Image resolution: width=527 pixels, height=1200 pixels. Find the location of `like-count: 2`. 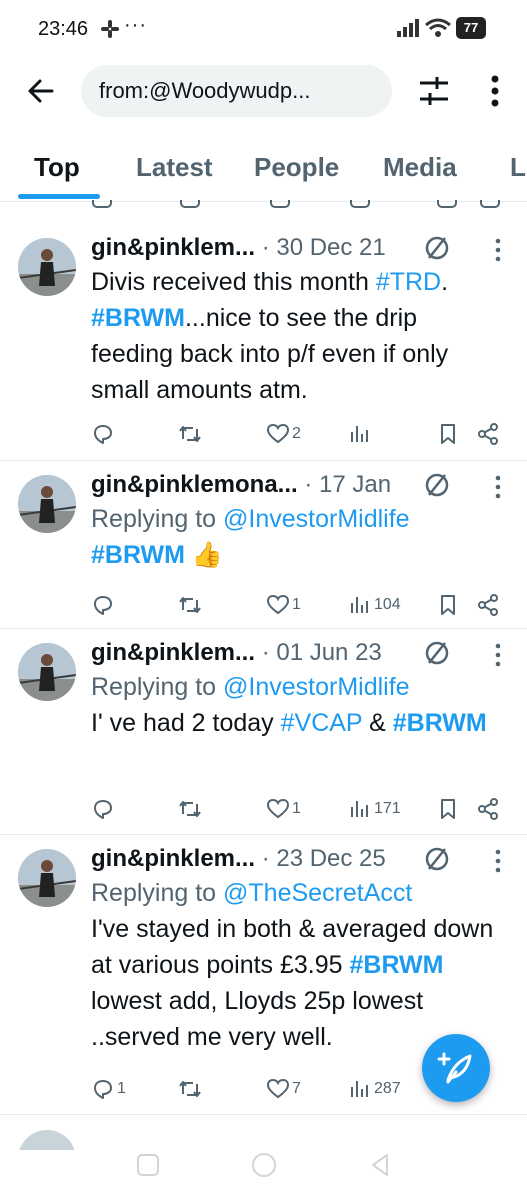

like-count: 2 is located at coordinates (296, 433).